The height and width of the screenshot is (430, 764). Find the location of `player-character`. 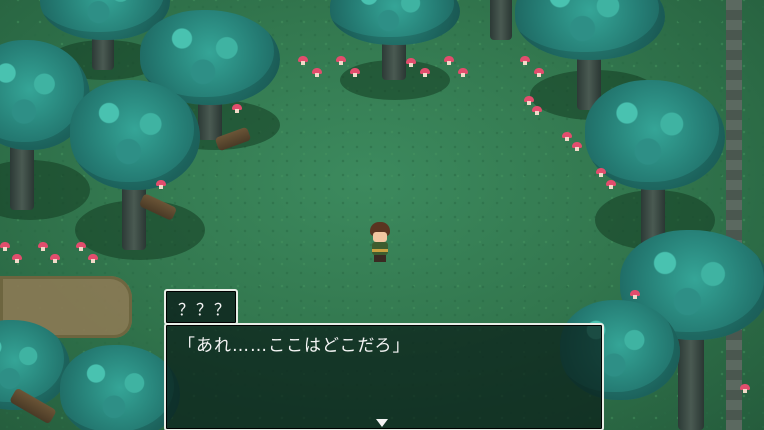

player-character is located at coordinates (380, 242).